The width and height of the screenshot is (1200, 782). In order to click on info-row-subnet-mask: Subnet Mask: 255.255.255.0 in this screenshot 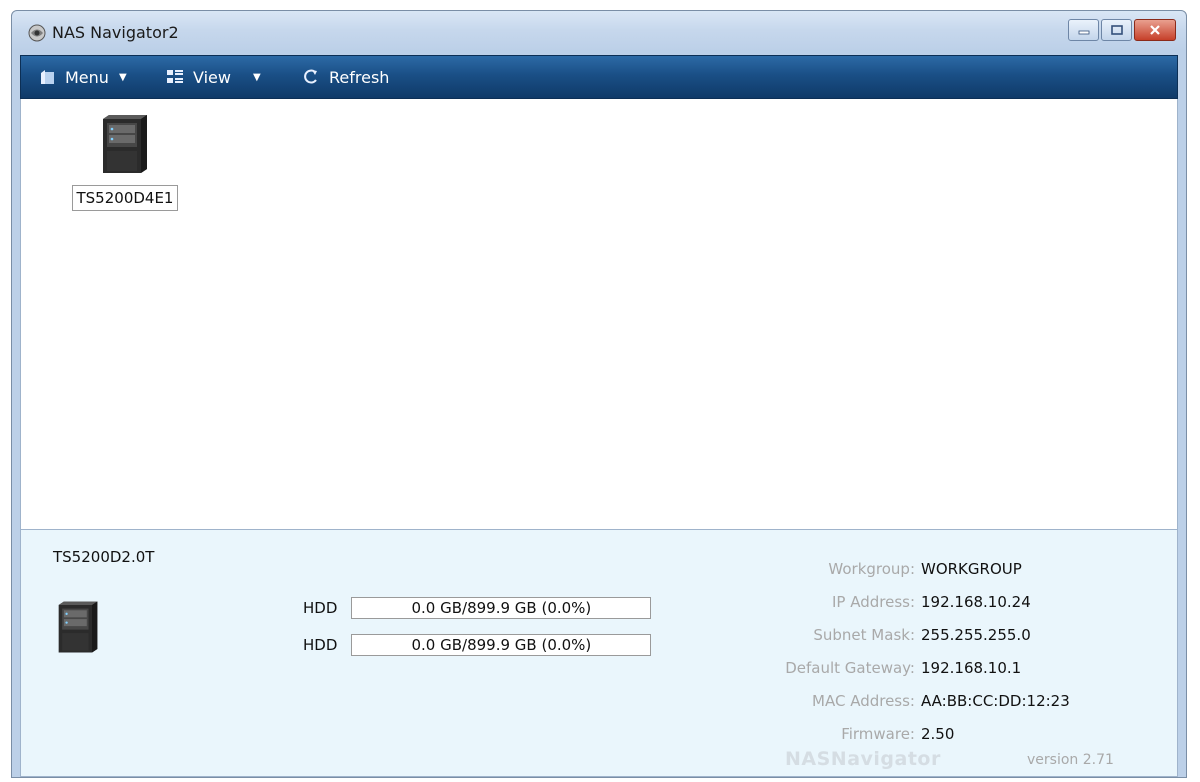, I will do `click(931, 634)`.